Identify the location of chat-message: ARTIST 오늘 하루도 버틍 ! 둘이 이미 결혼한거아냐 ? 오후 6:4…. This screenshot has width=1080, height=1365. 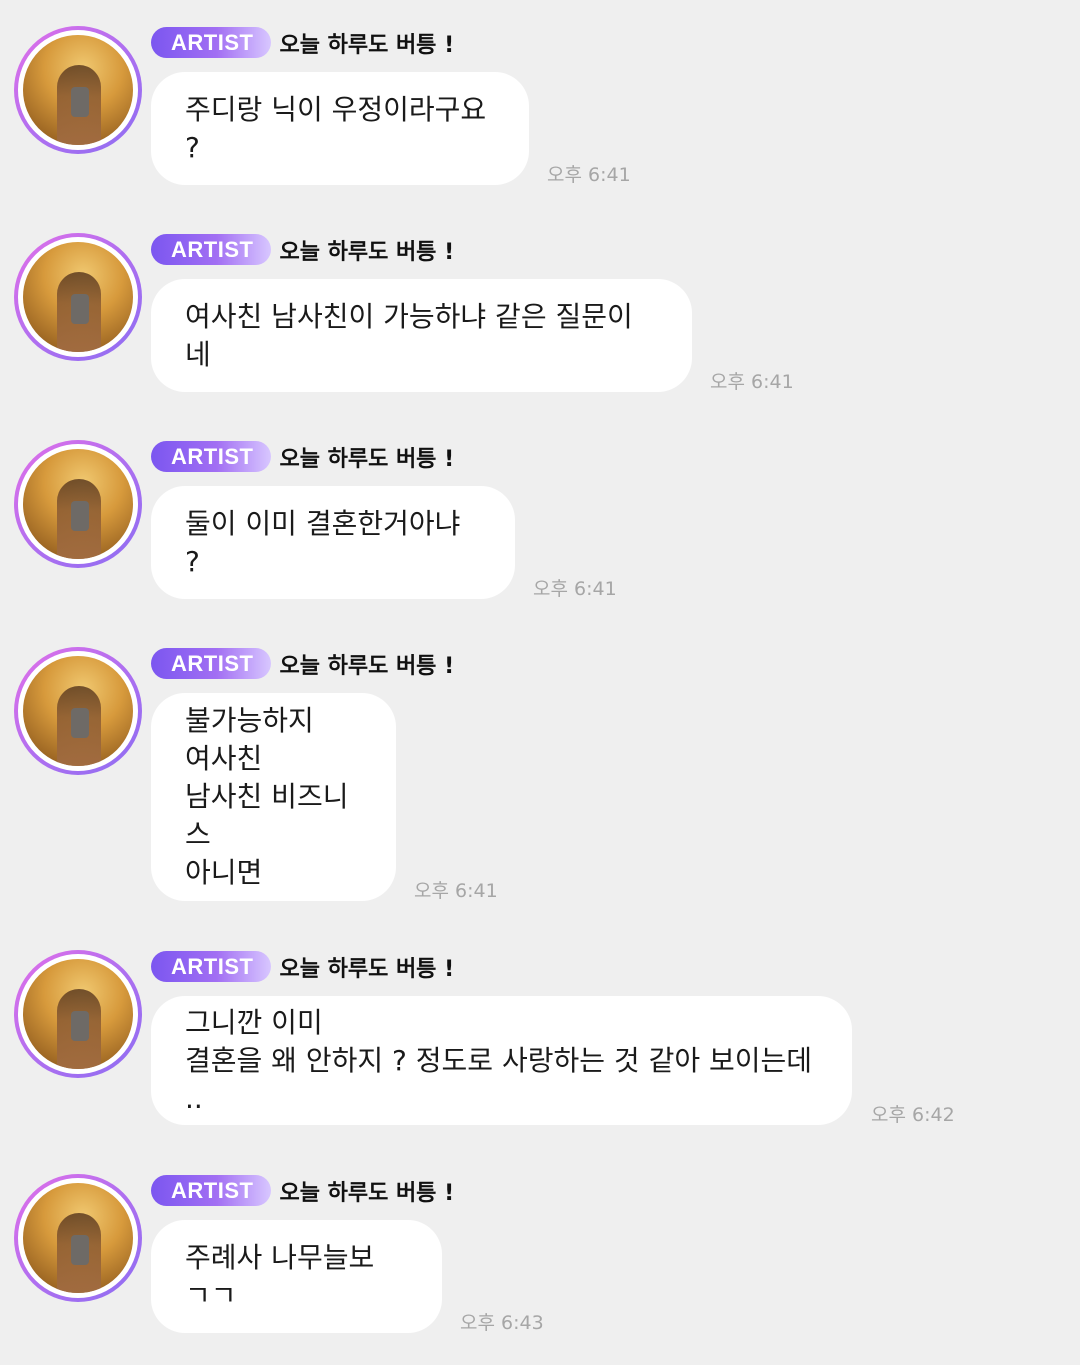
(540, 514).